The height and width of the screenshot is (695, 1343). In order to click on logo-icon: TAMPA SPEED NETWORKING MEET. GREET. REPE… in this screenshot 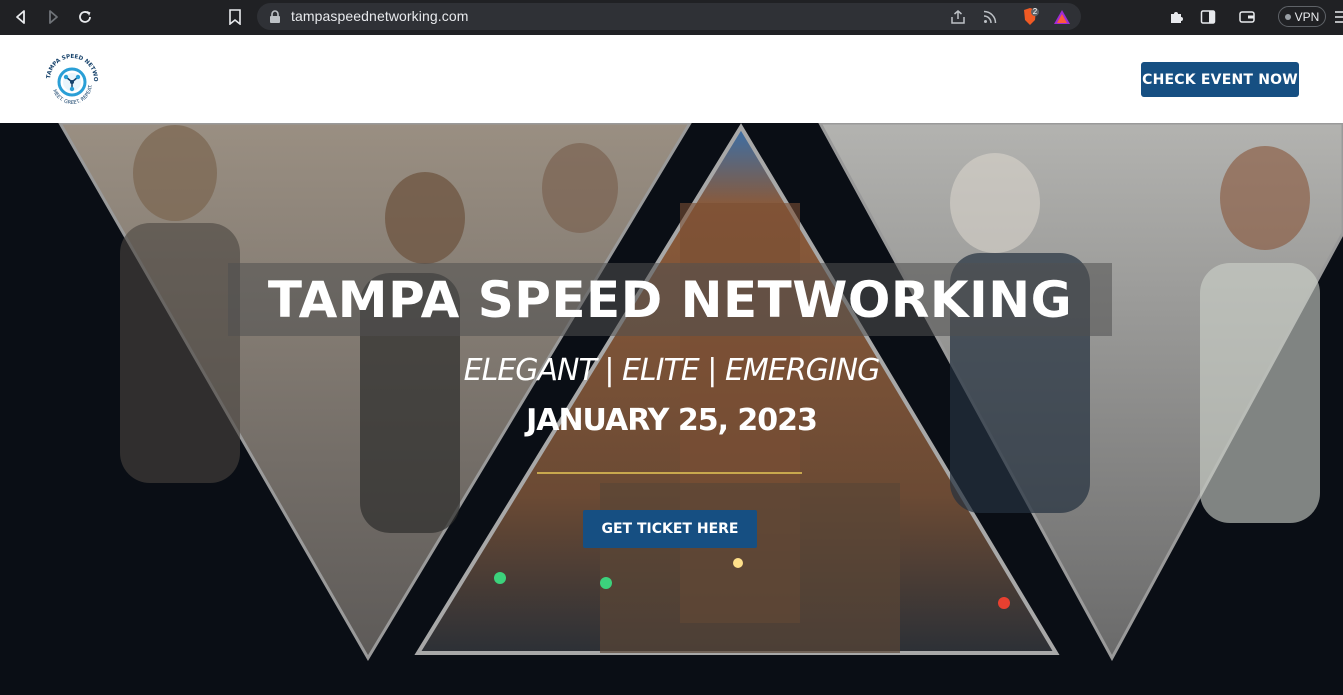, I will do `click(68, 75)`.